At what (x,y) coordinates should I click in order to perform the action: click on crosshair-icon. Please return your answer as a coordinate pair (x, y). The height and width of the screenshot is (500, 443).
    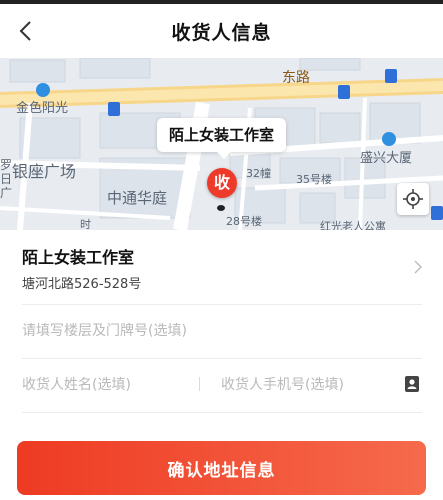
    Looking at the image, I should click on (413, 199).